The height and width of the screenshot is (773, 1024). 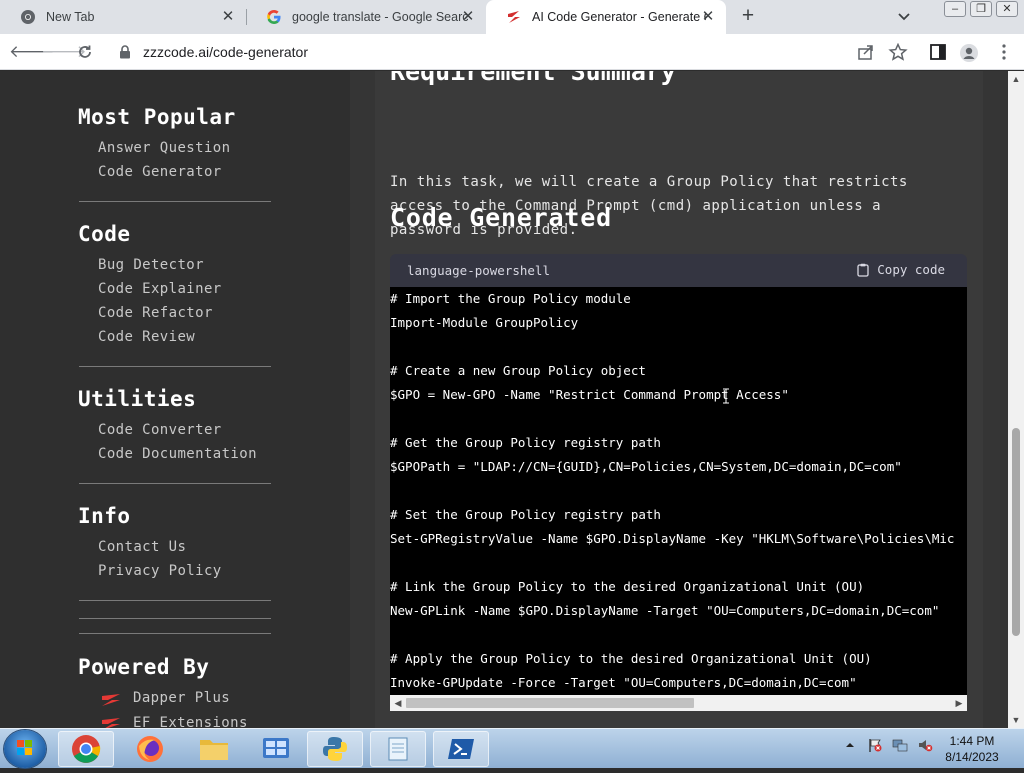 I want to click on tab-title: New Tab, so click(x=70, y=17).